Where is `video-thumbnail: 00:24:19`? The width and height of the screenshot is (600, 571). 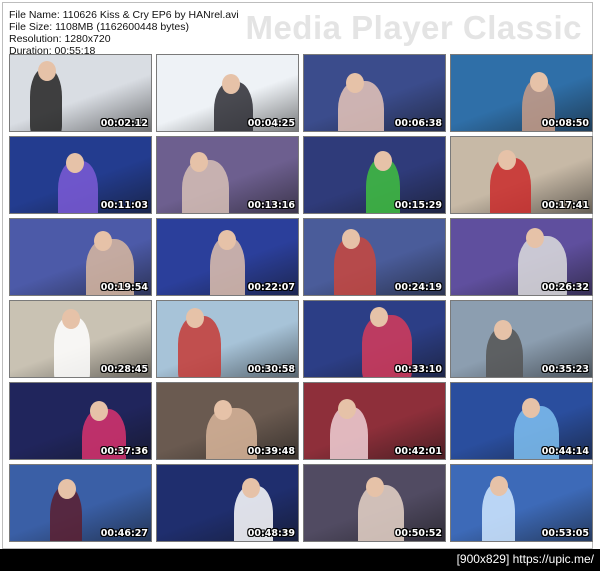 video-thumbnail: 00:24:19 is located at coordinates (374, 257).